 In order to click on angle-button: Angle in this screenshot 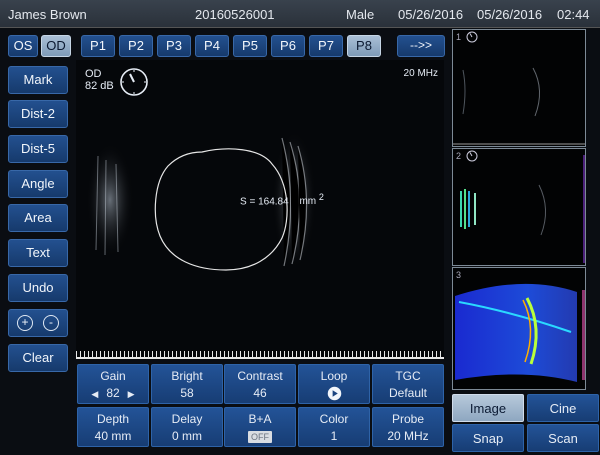, I will do `click(38, 184)`.